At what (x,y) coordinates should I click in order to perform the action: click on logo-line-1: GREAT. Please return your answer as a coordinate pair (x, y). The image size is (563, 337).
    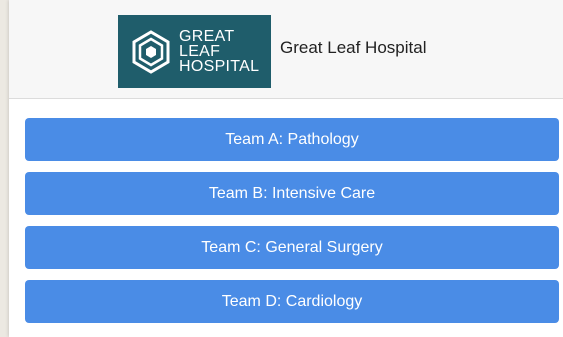
    Looking at the image, I should click on (207, 36).